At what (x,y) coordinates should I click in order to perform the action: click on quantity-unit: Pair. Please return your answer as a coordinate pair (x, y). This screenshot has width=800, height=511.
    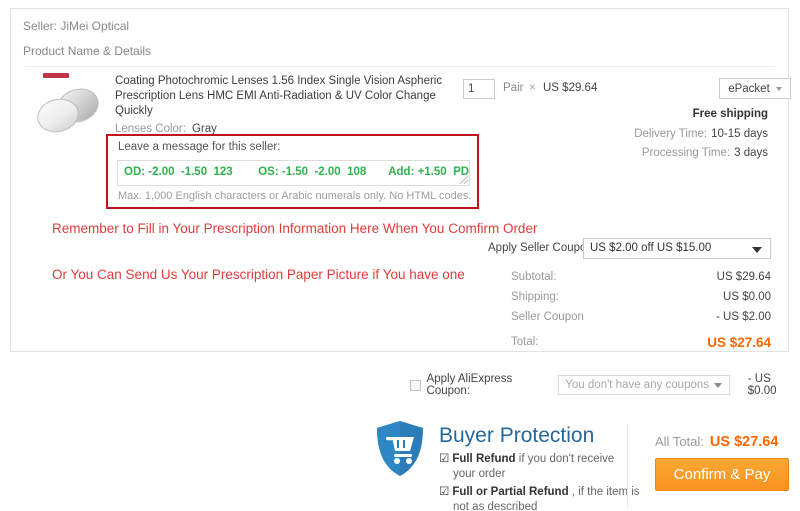
    Looking at the image, I should click on (513, 88).